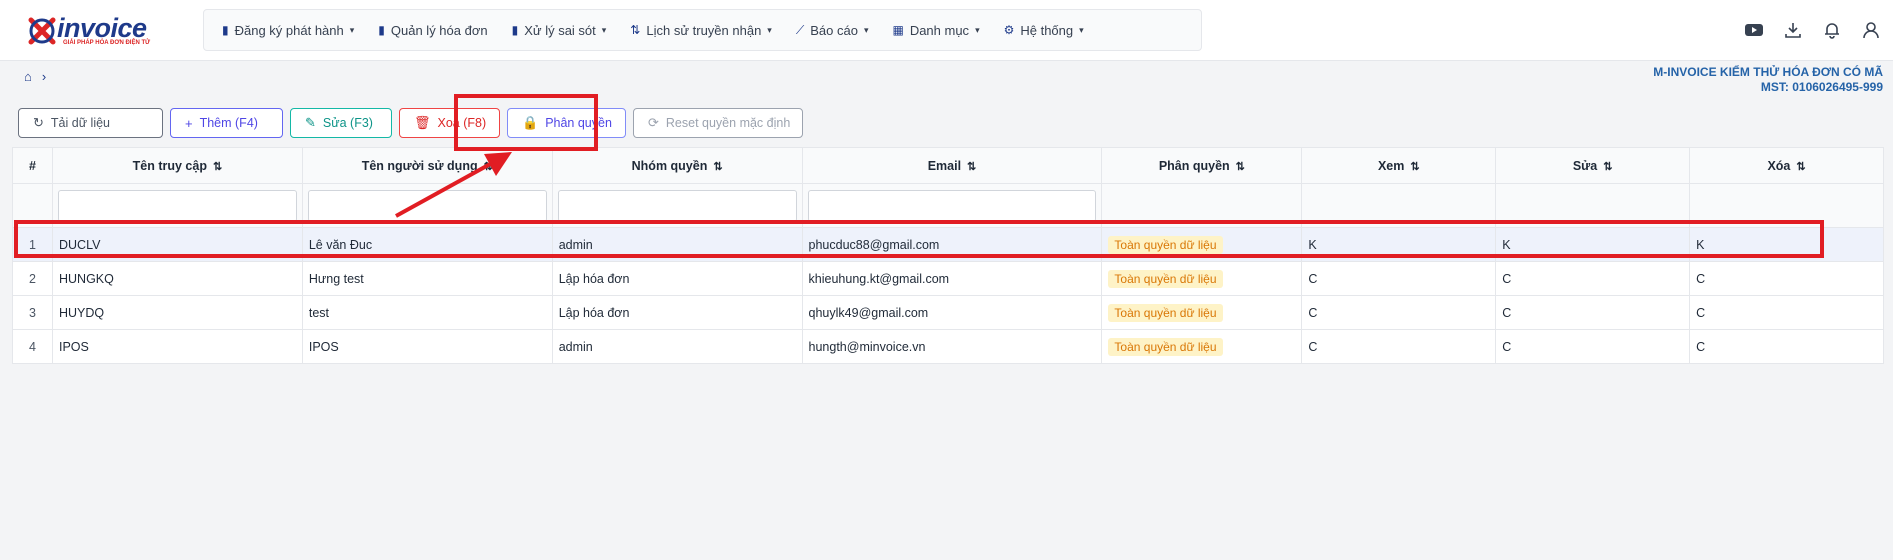  Describe the element at coordinates (1832, 30) in the screenshot. I see `bell-icon` at that location.